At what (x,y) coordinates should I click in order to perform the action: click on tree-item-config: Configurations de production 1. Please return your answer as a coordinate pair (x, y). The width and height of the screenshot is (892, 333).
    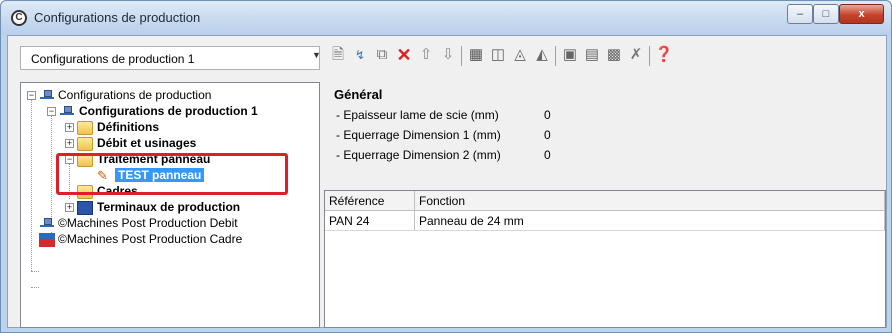
    Looking at the image, I should click on (168, 111).